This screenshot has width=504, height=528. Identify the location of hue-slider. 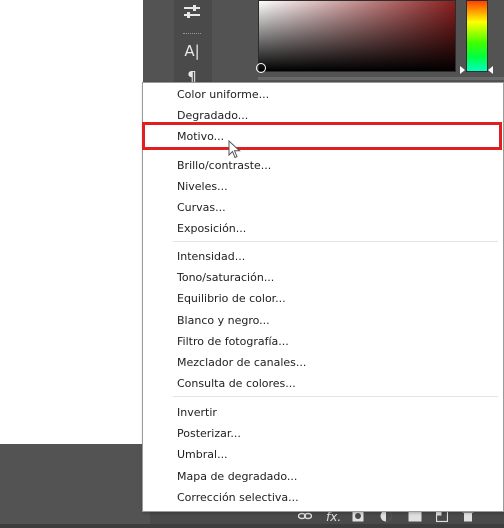
(477, 36).